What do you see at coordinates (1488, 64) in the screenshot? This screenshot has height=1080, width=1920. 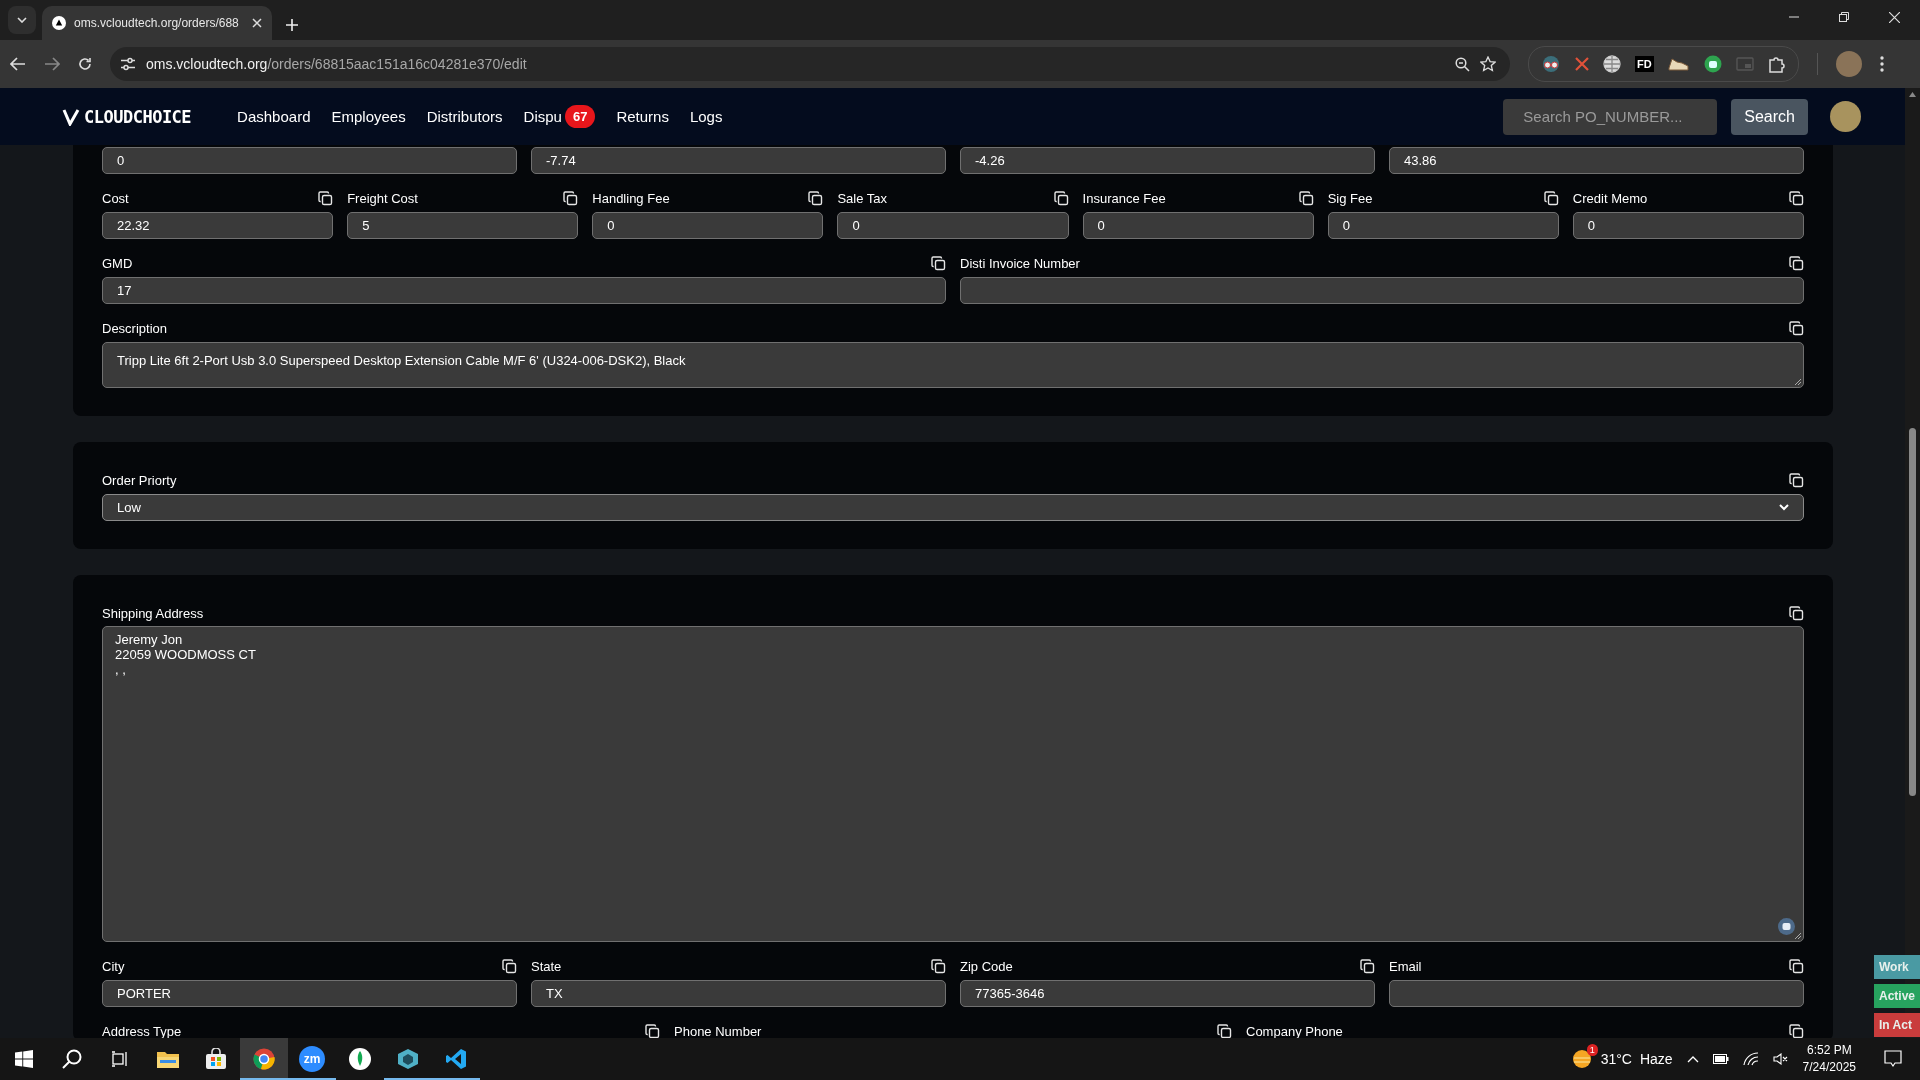 I see `star-icon` at bounding box center [1488, 64].